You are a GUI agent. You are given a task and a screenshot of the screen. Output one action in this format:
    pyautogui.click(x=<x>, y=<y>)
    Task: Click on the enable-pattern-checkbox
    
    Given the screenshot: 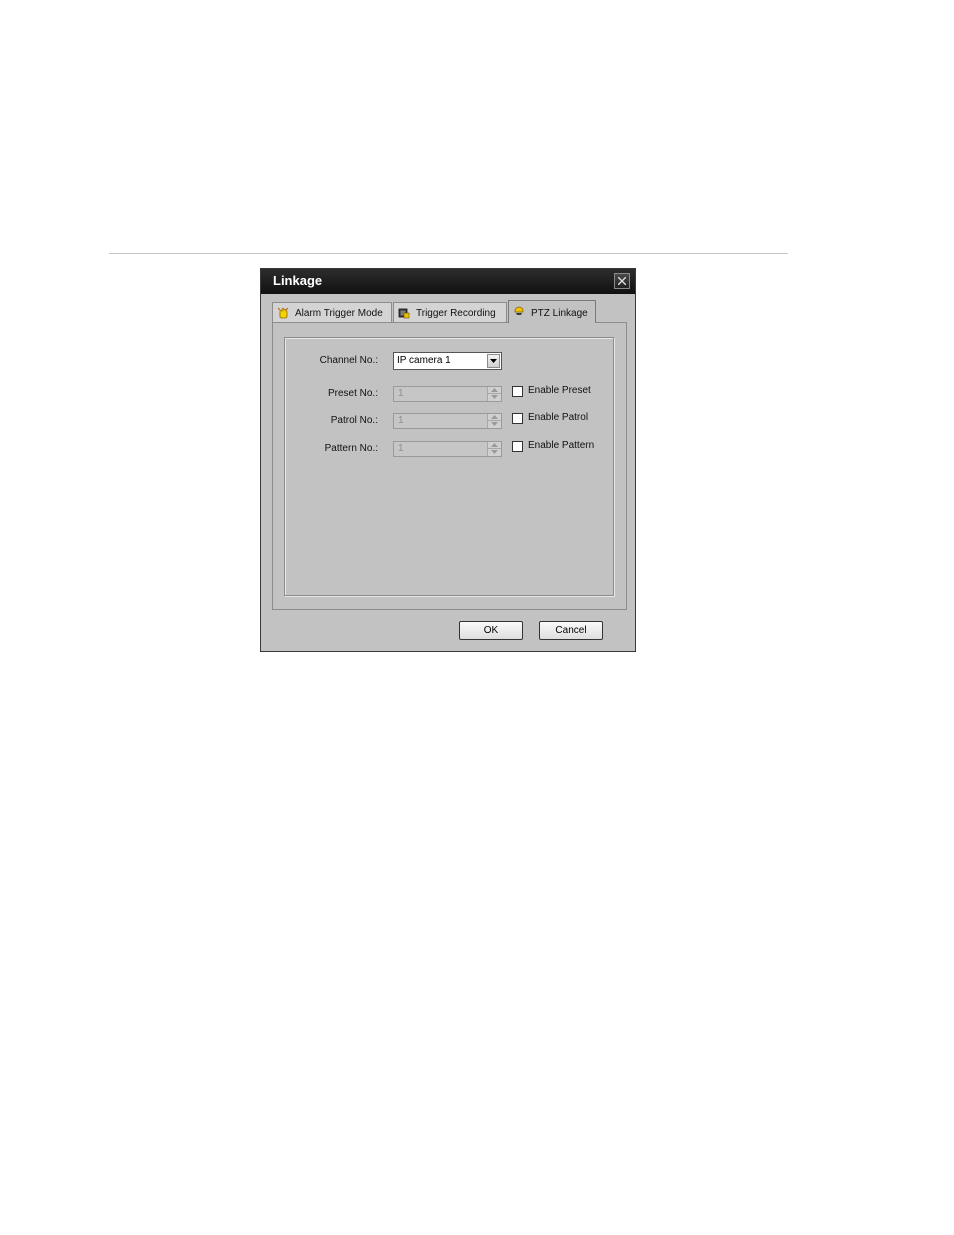 What is the action you would take?
    pyautogui.click(x=517, y=446)
    